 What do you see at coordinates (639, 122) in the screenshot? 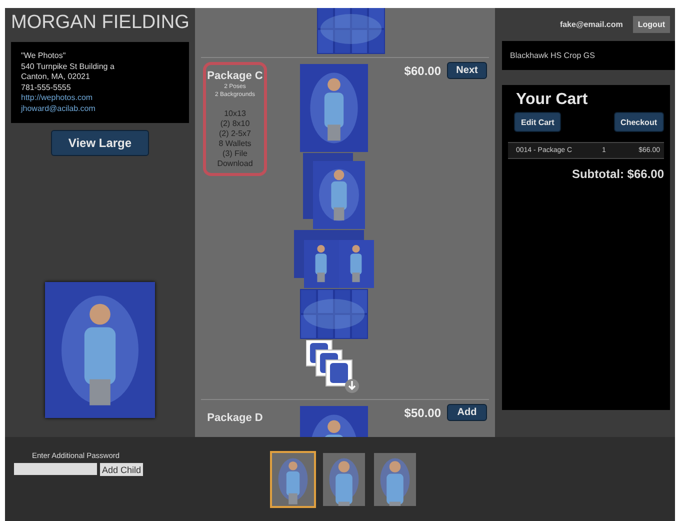
I see `checkout-button: Checkout` at bounding box center [639, 122].